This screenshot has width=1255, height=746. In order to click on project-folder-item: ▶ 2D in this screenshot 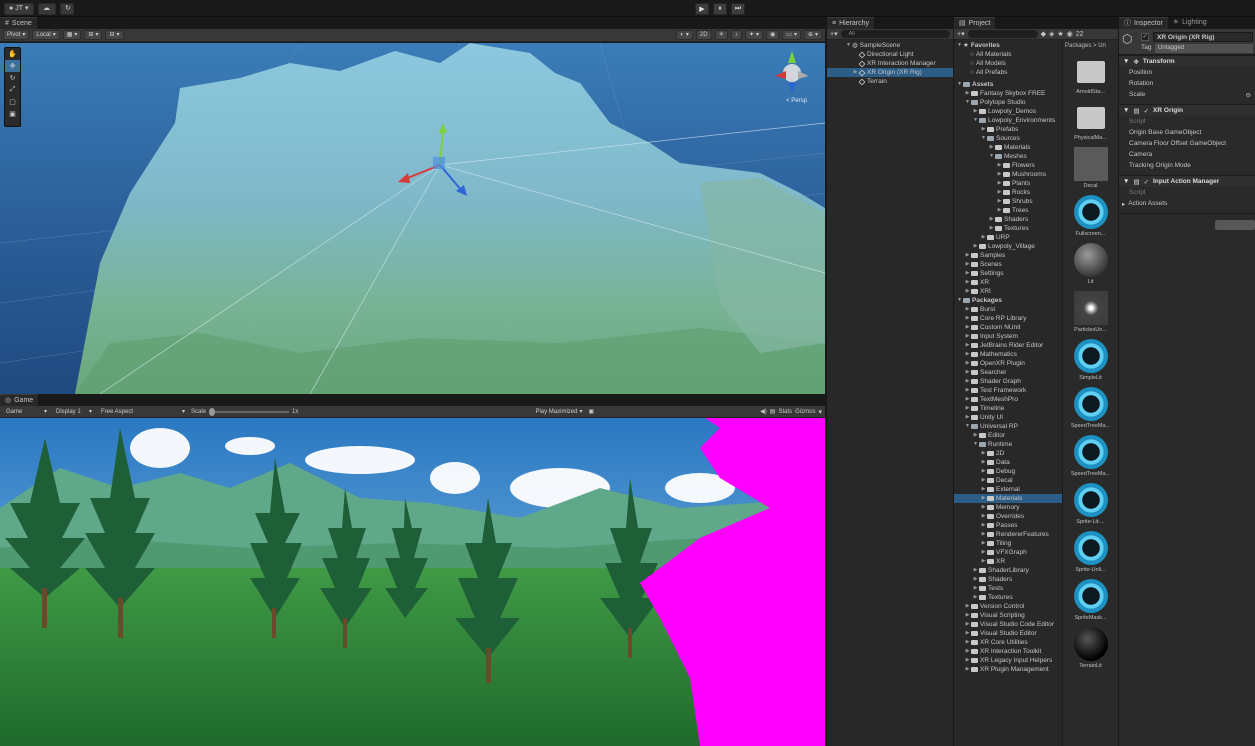, I will do `click(1008, 453)`.